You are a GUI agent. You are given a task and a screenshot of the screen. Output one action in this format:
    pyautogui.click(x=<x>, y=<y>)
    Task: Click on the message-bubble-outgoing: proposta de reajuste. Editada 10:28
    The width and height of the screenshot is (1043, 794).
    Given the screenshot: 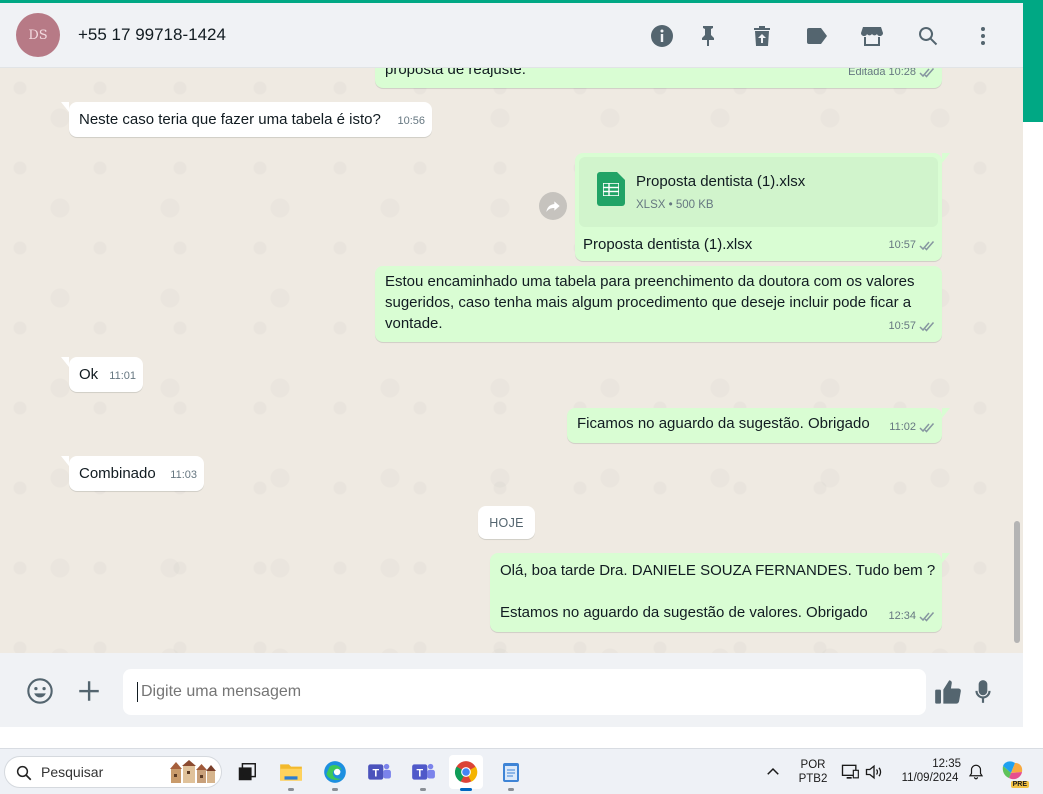 What is the action you would take?
    pyautogui.click(x=658, y=78)
    